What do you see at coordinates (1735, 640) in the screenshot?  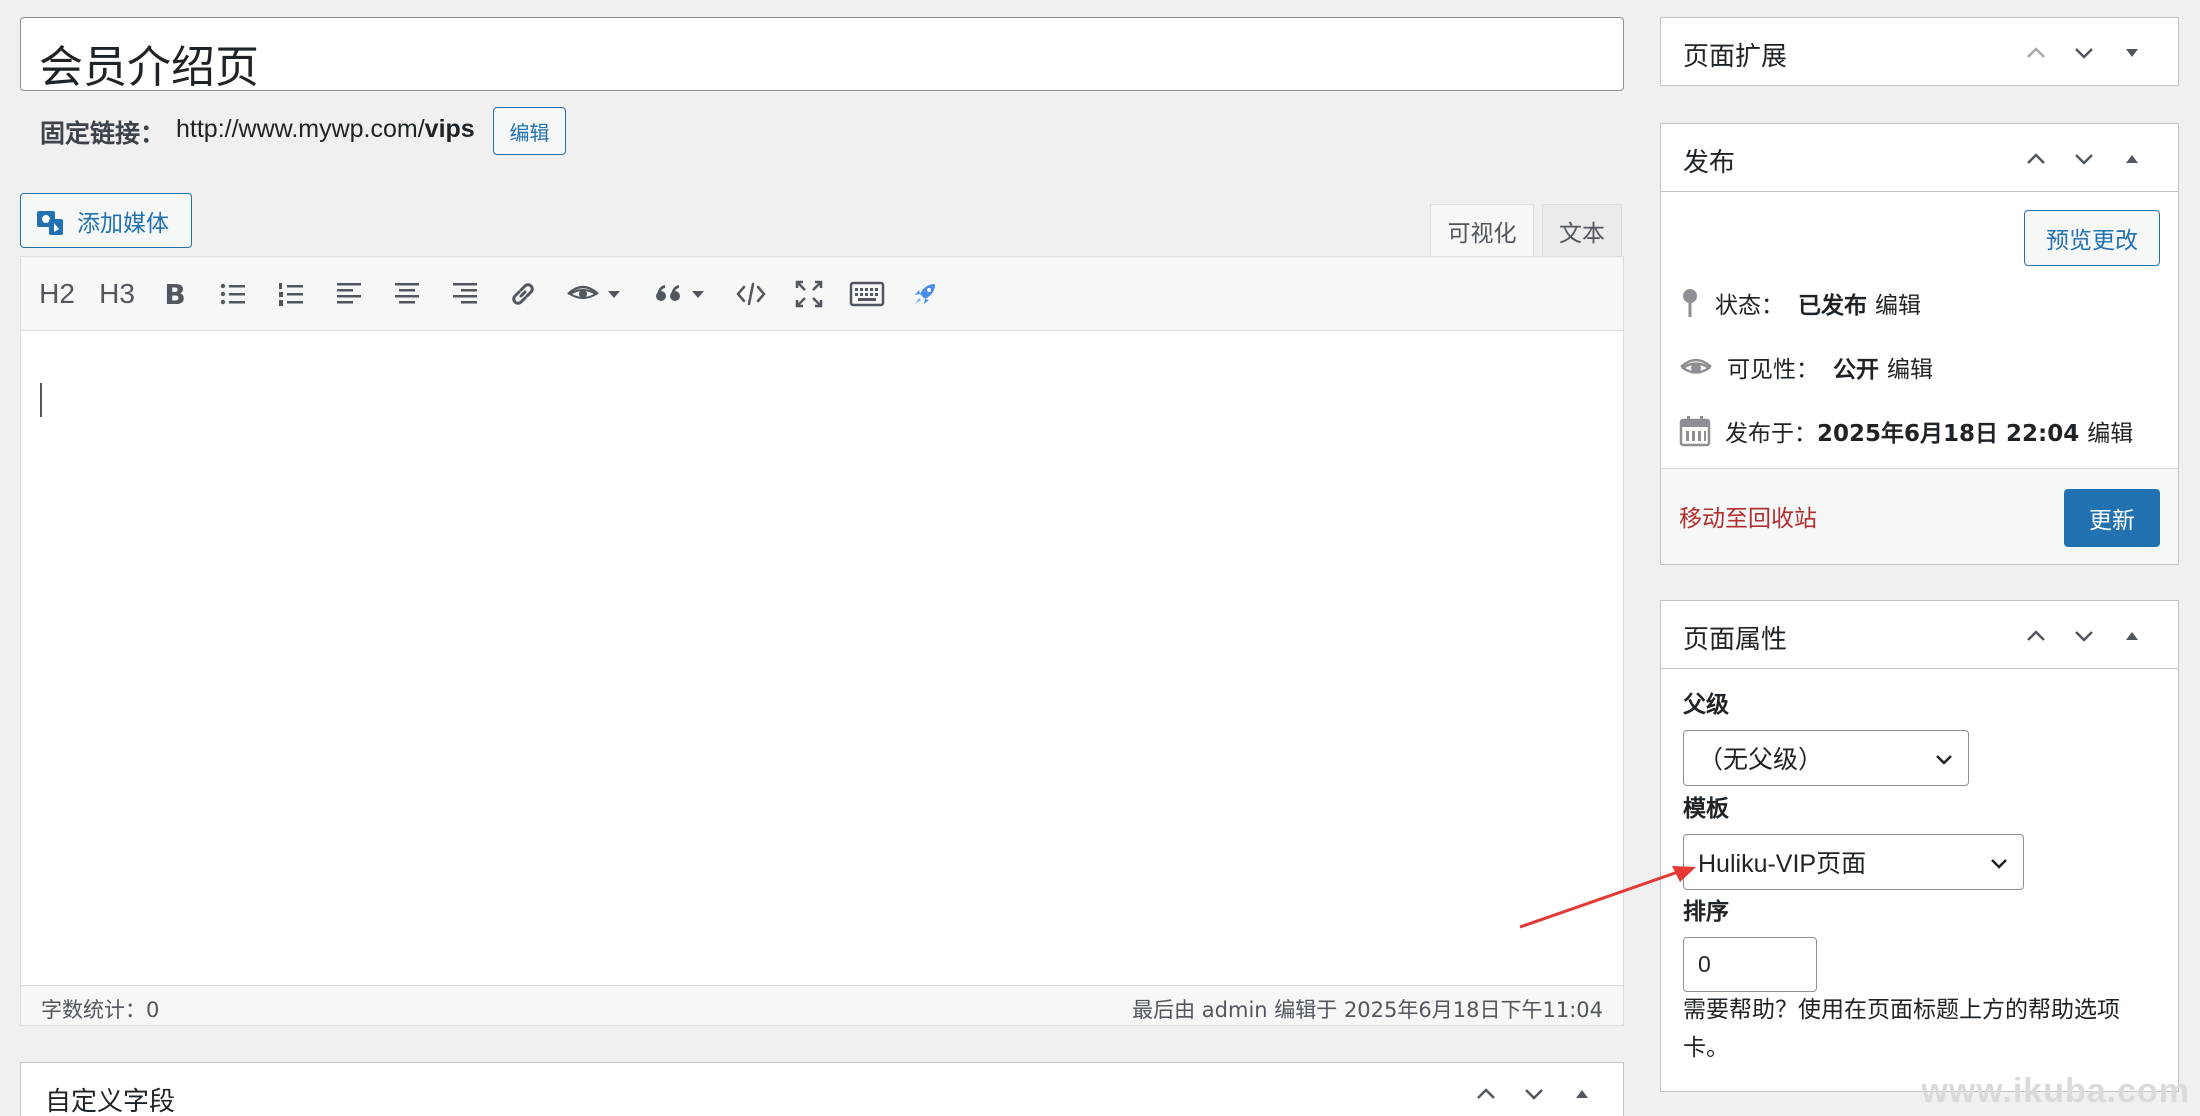 I see `page-attributes-title: 页面属性` at bounding box center [1735, 640].